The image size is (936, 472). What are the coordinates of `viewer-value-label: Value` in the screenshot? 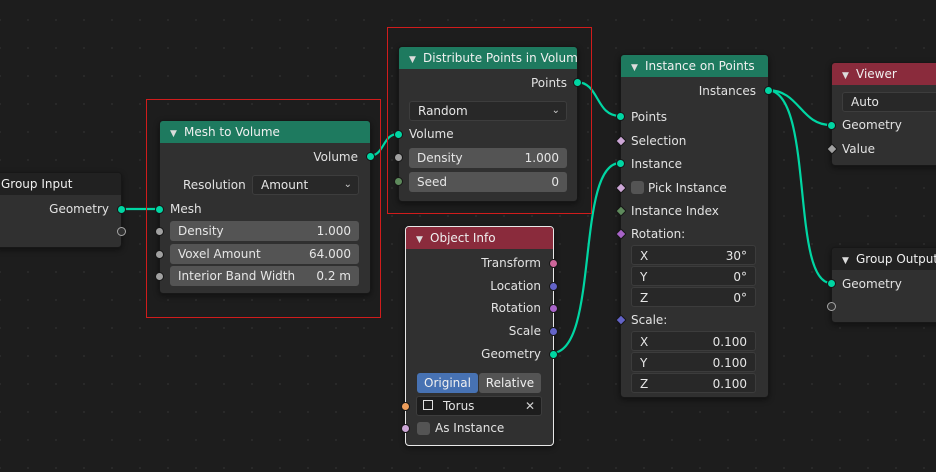 It's located at (858, 149).